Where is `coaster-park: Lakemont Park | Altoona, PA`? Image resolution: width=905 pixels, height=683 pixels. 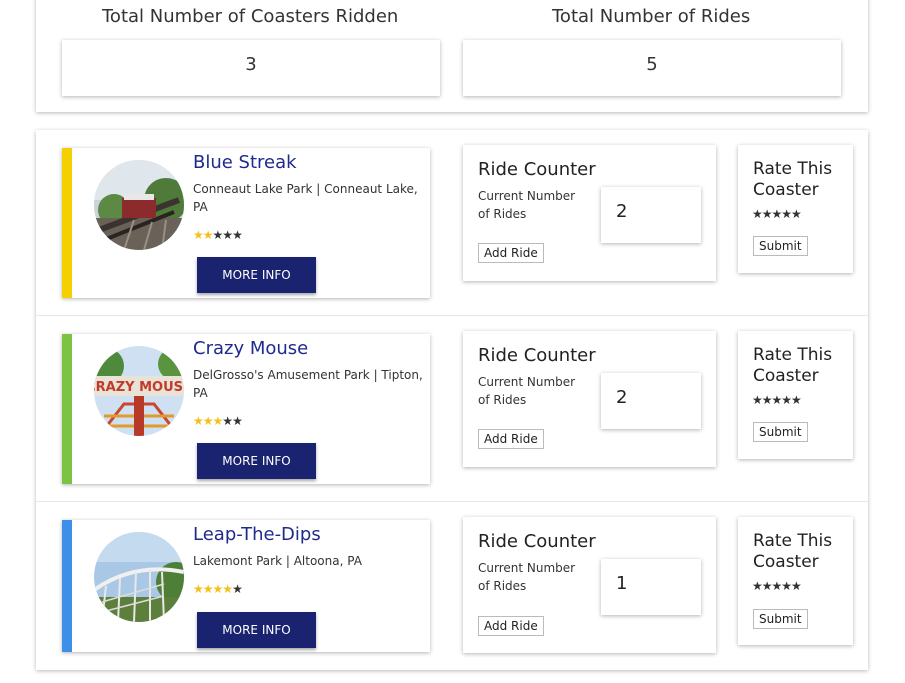 coaster-park: Lakemont Park | Altoona, PA is located at coordinates (277, 561).